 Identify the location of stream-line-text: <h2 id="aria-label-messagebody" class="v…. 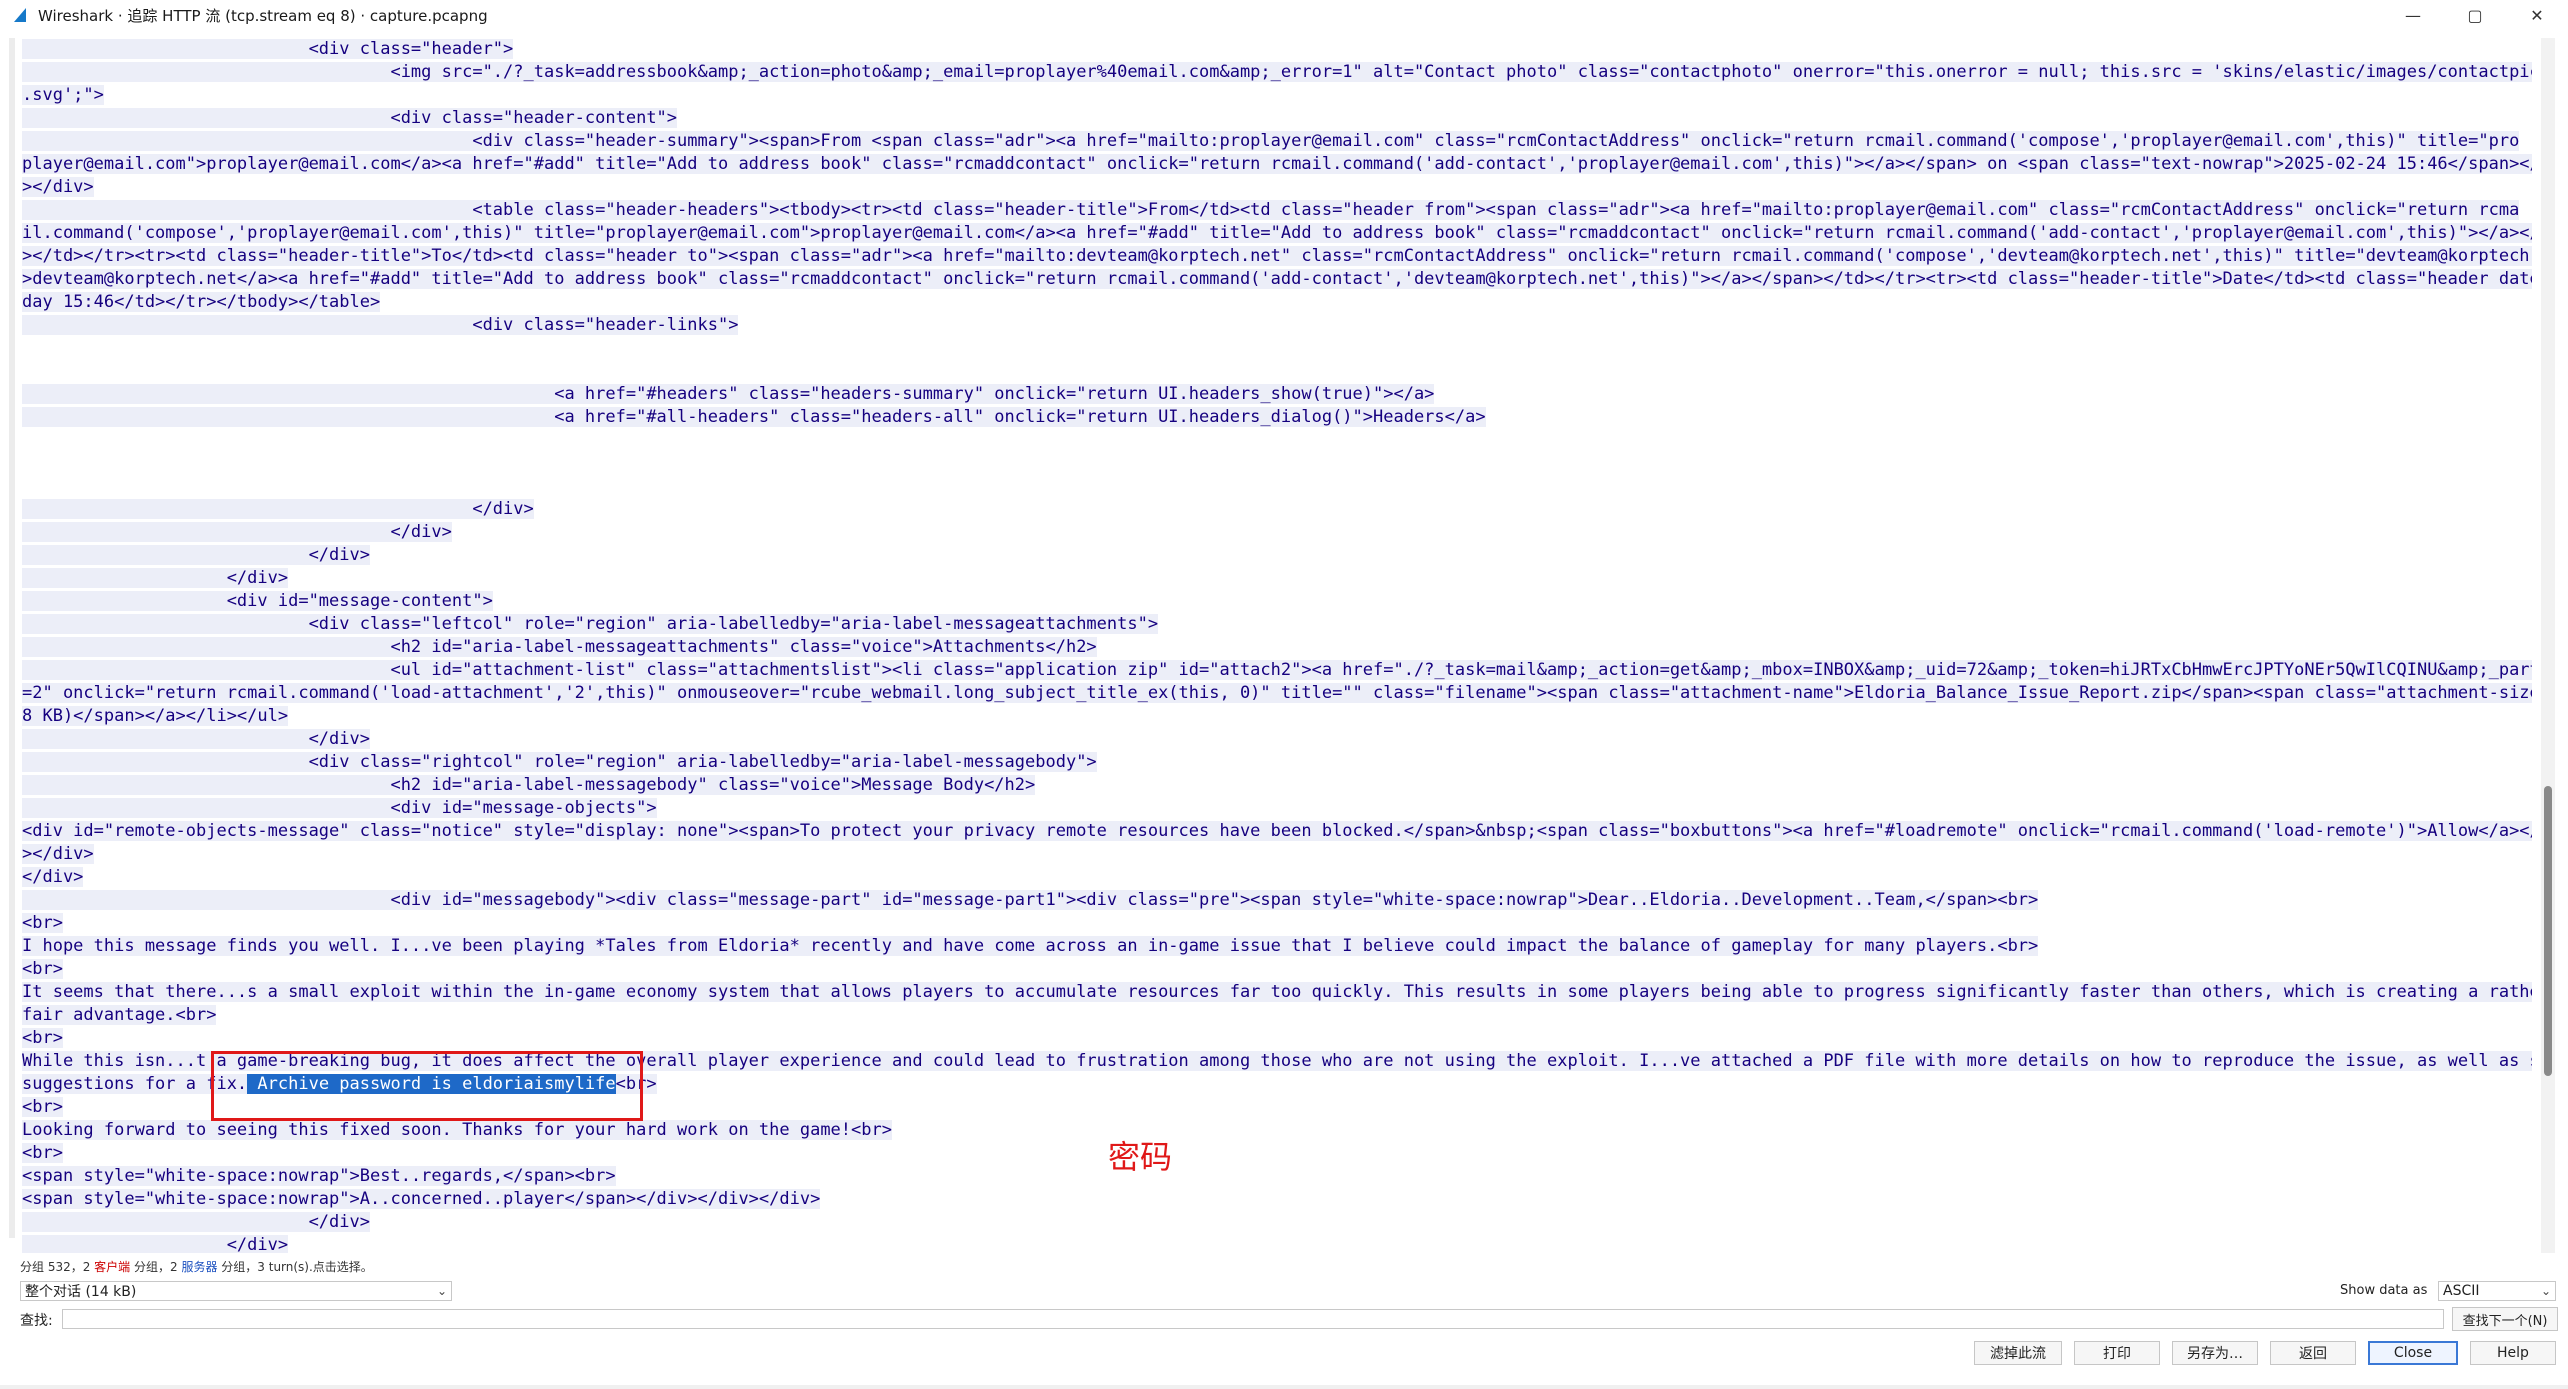
(529, 785).